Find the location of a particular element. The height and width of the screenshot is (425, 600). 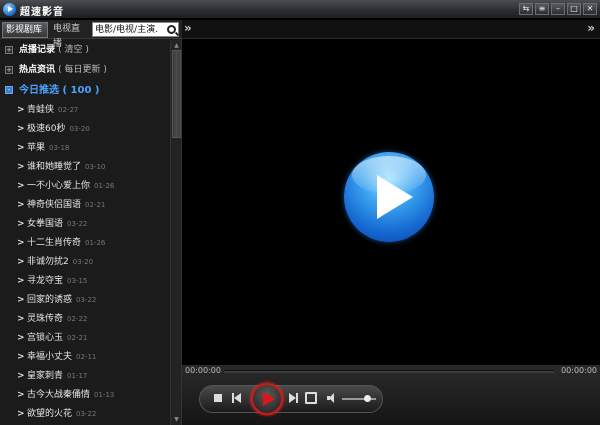

next-button is located at coordinates (294, 398).